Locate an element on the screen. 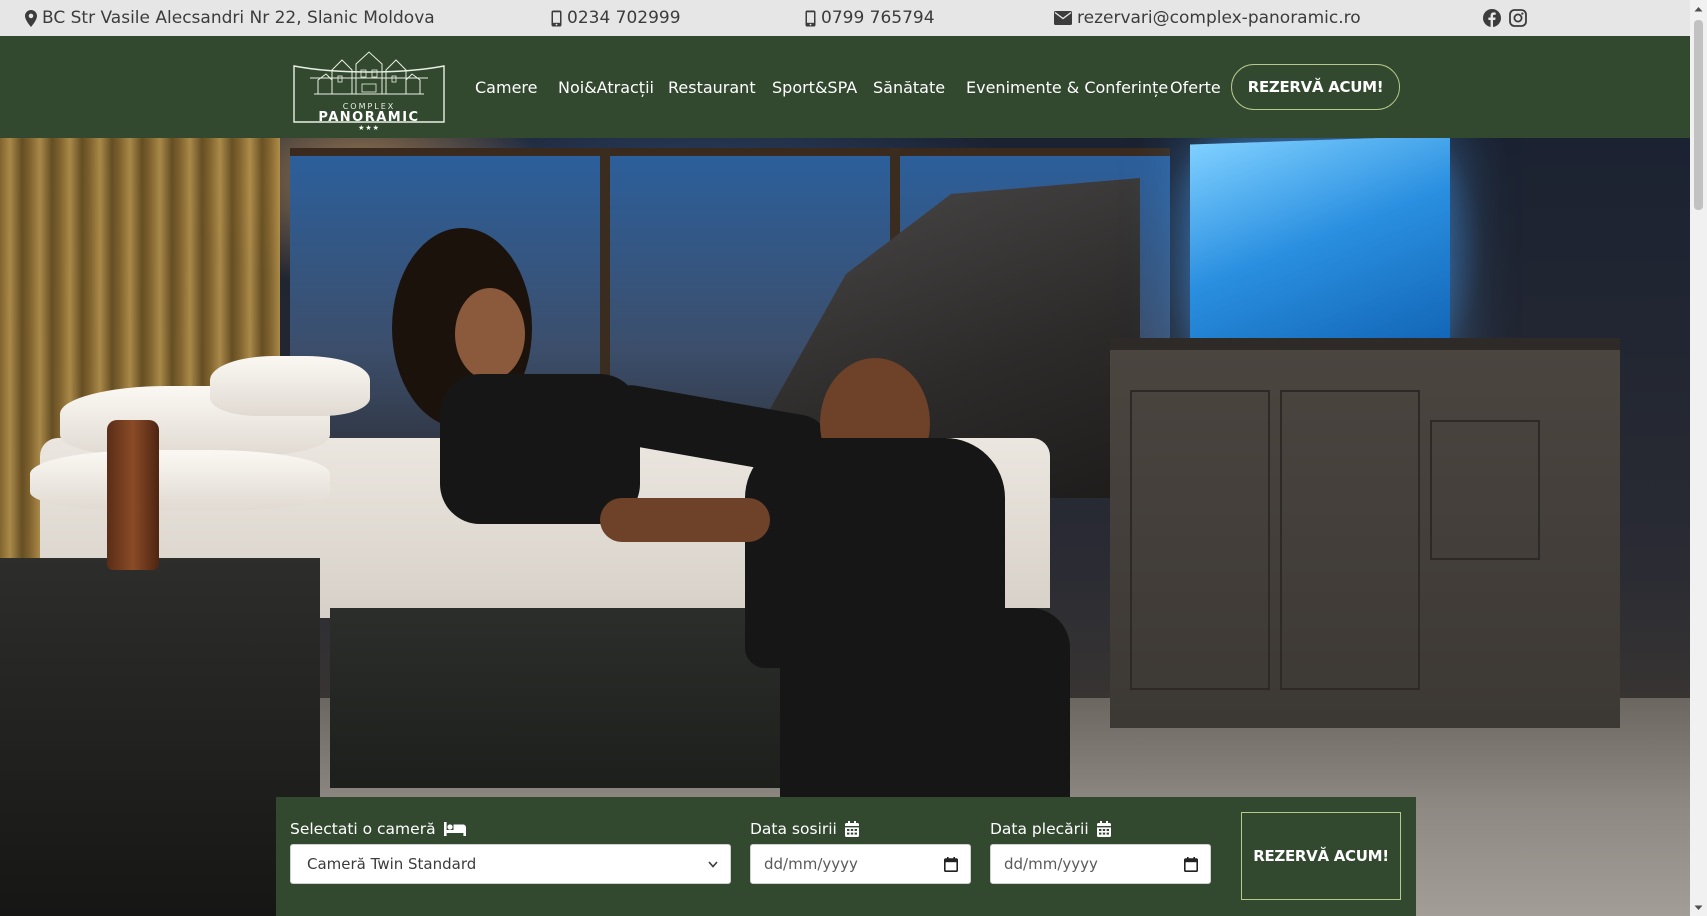  departure-date-input: dd/mm/yyyy is located at coordinates (1100, 864).